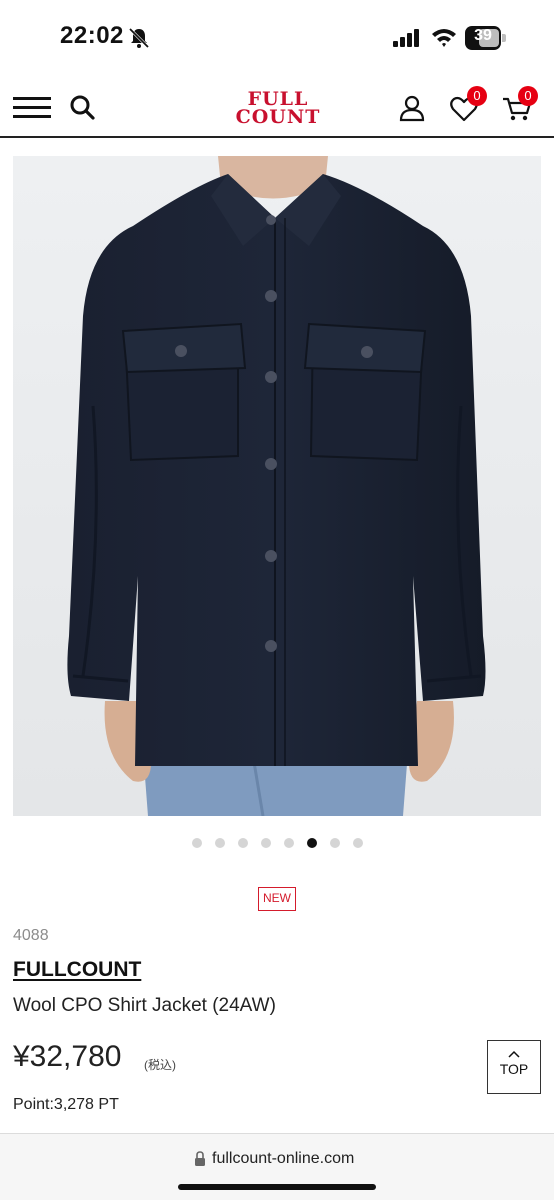 The width and height of the screenshot is (554, 1200). What do you see at coordinates (444, 38) in the screenshot?
I see `wifi-icon` at bounding box center [444, 38].